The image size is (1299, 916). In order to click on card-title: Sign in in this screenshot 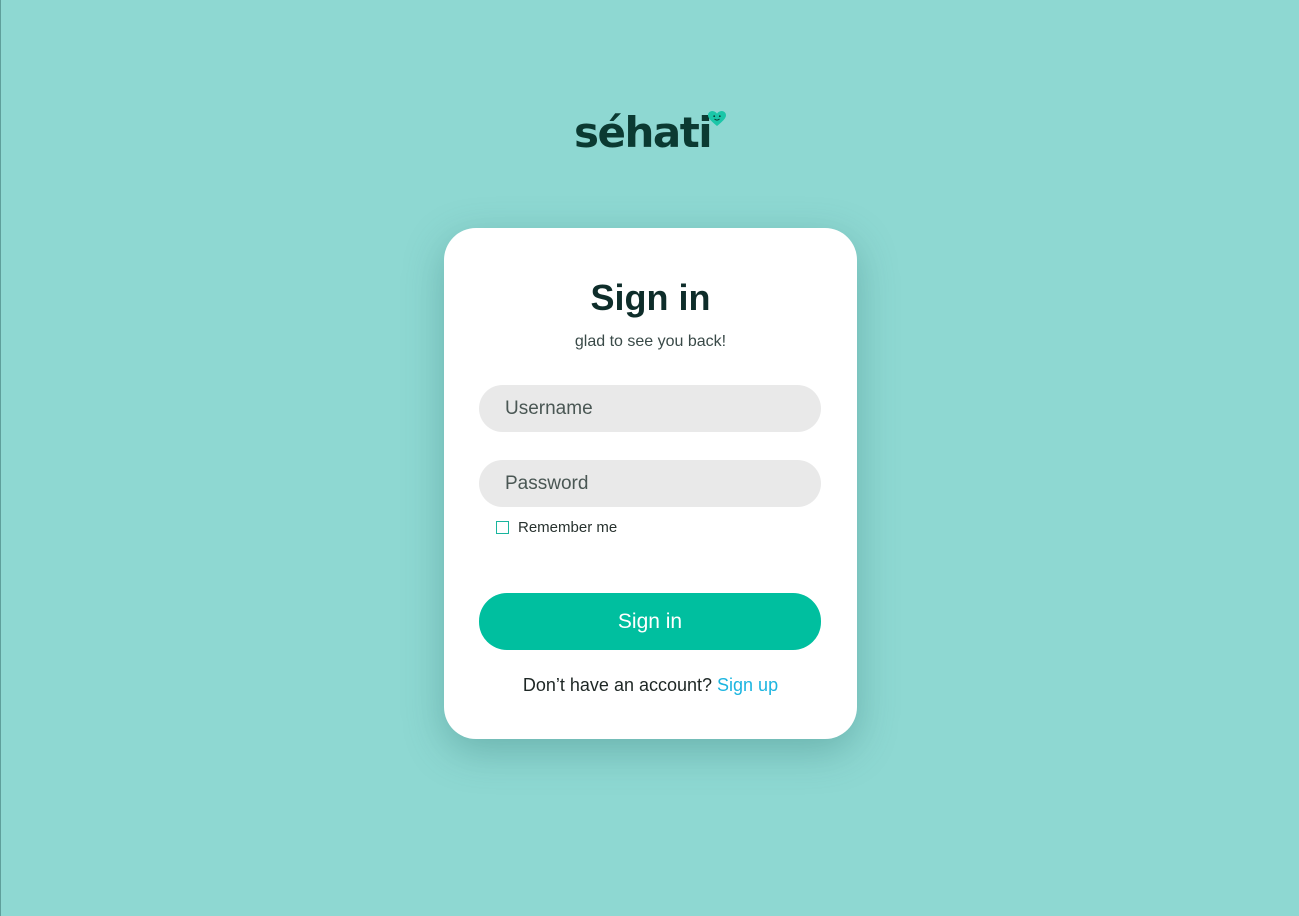, I will do `click(650, 297)`.